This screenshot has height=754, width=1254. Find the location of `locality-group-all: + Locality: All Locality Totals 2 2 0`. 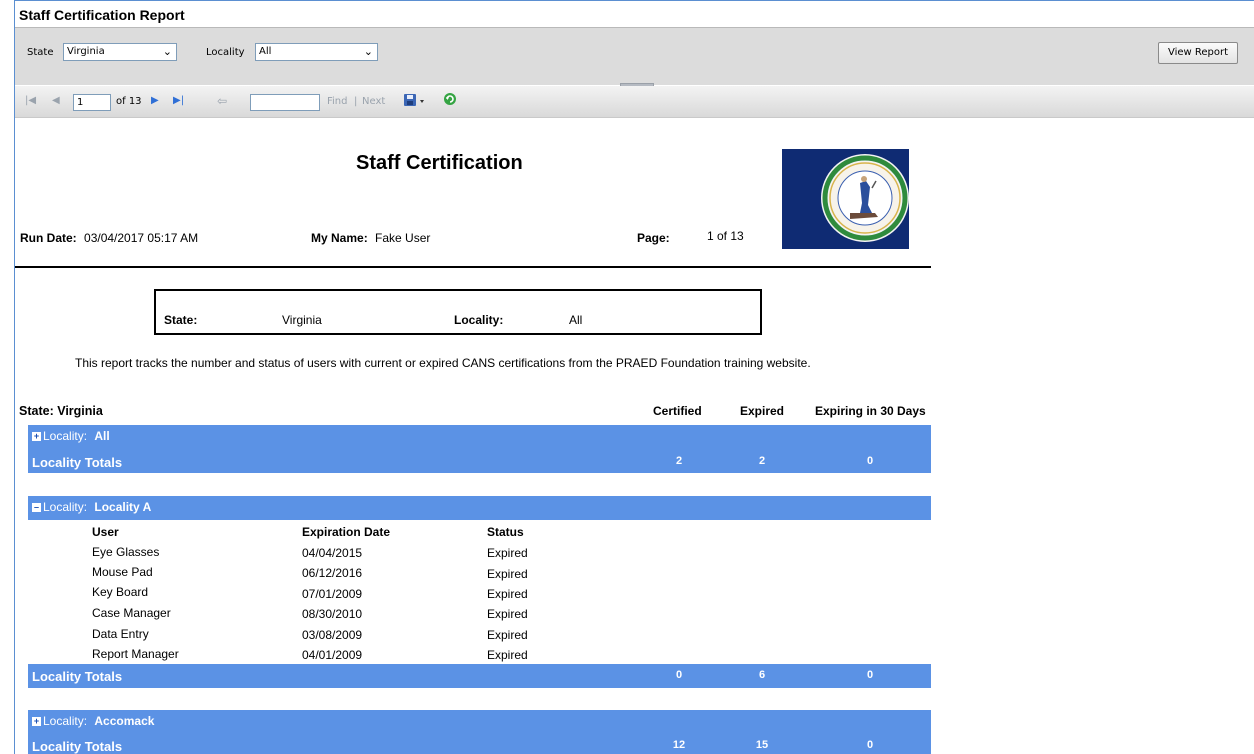

locality-group-all: + Locality: All Locality Totals 2 2 0 is located at coordinates (479, 449).